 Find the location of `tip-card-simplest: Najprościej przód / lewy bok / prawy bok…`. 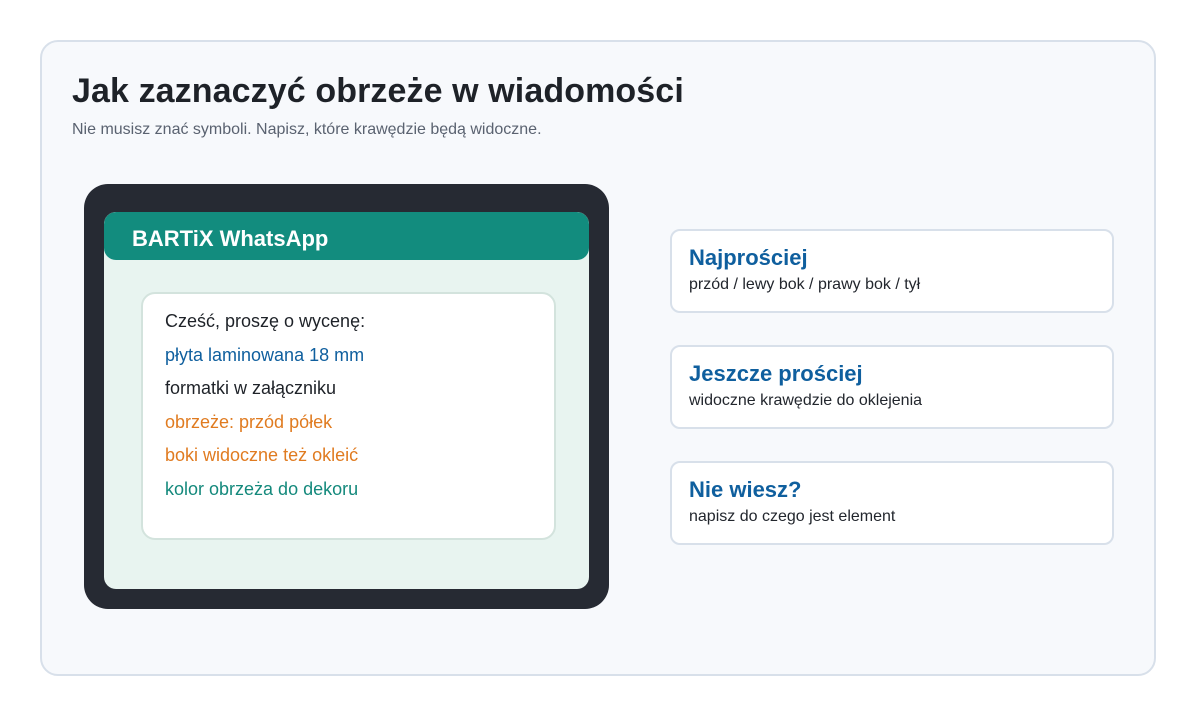

tip-card-simplest: Najprościej przód / lewy bok / prawy bok… is located at coordinates (892, 271).